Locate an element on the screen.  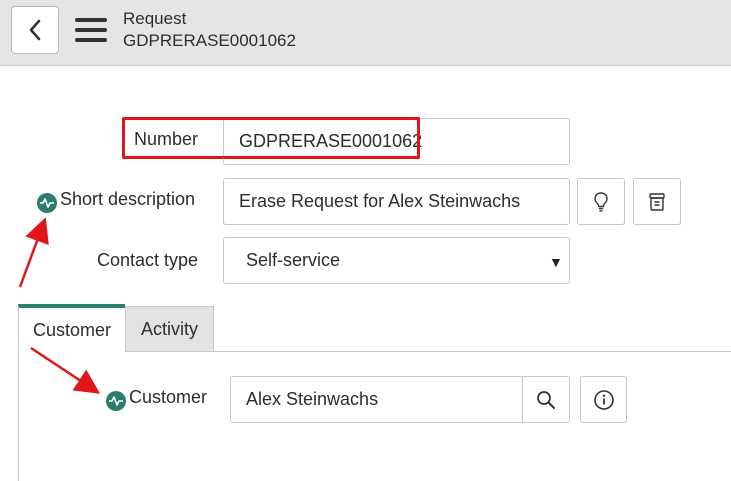
archive-icon is located at coordinates (657, 201).